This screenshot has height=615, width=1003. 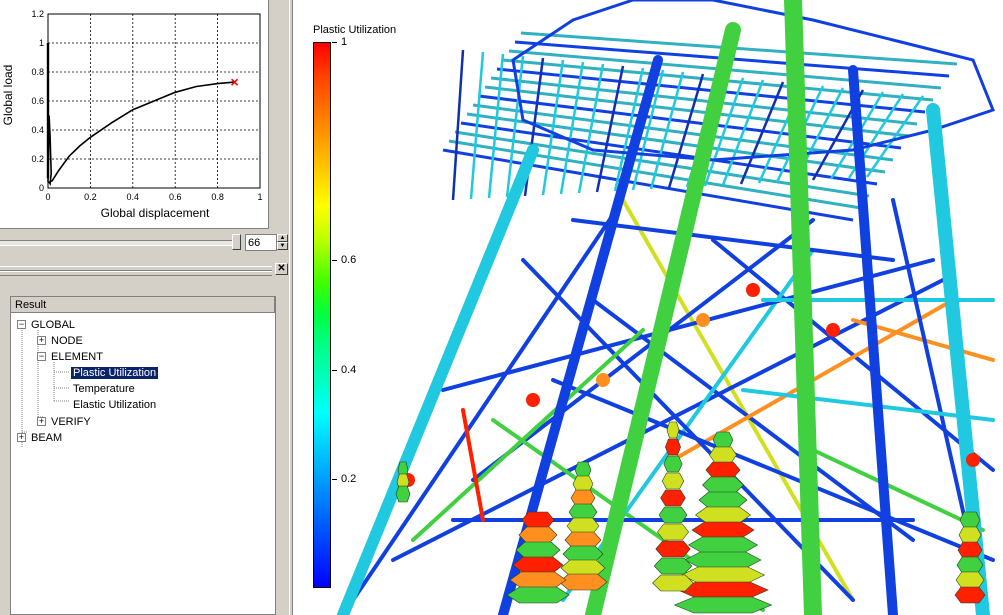 I want to click on tree-item-verify: VERIFY, so click(x=71, y=422).